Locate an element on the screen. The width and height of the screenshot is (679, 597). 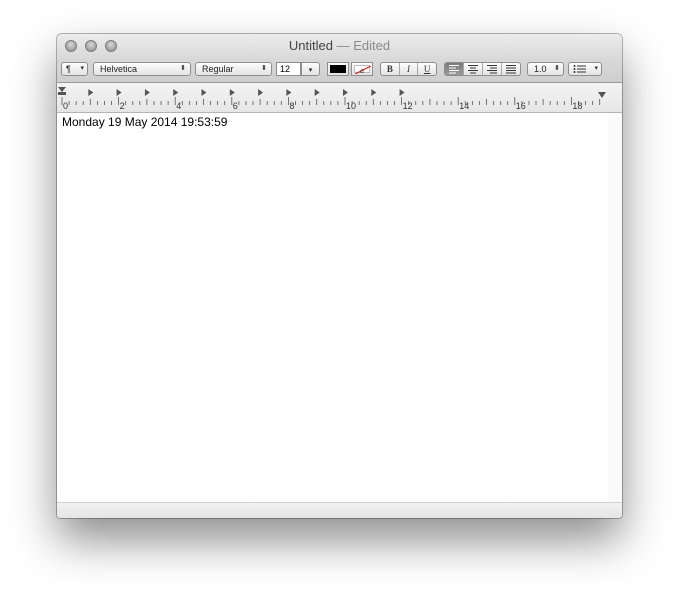
lists-popup: ▾ is located at coordinates (585, 69).